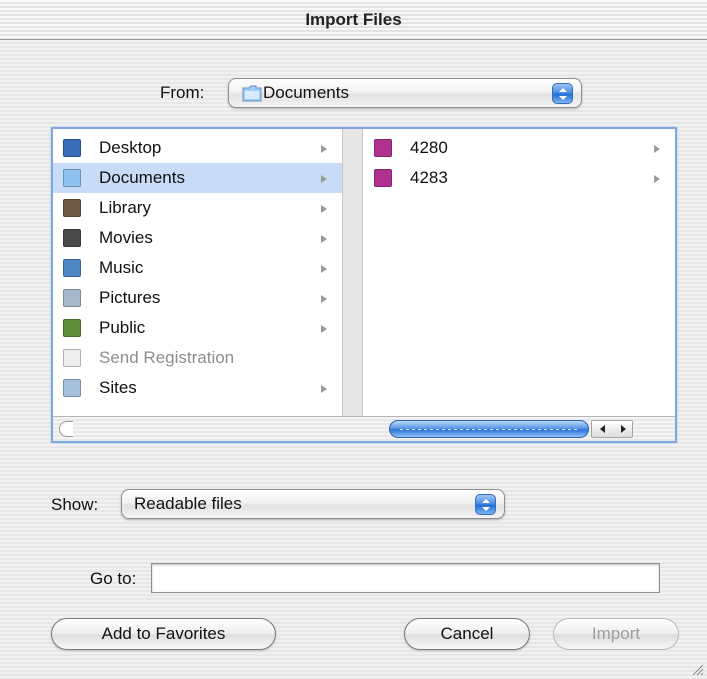 This screenshot has height=679, width=707. What do you see at coordinates (197, 328) in the screenshot?
I see `browser-item: Public` at bounding box center [197, 328].